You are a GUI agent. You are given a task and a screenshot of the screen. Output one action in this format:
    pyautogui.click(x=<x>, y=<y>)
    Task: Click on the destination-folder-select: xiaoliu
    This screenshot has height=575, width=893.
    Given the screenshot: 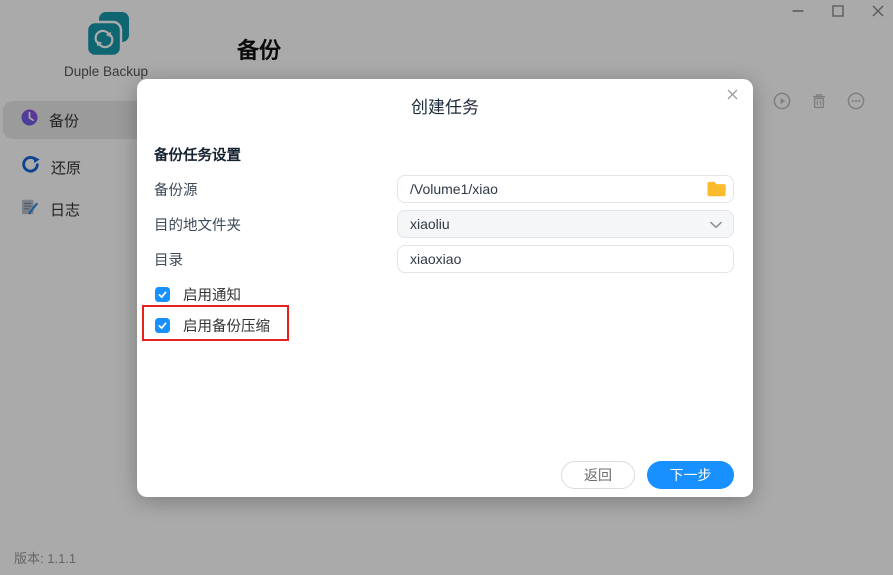 What is the action you would take?
    pyautogui.click(x=565, y=224)
    